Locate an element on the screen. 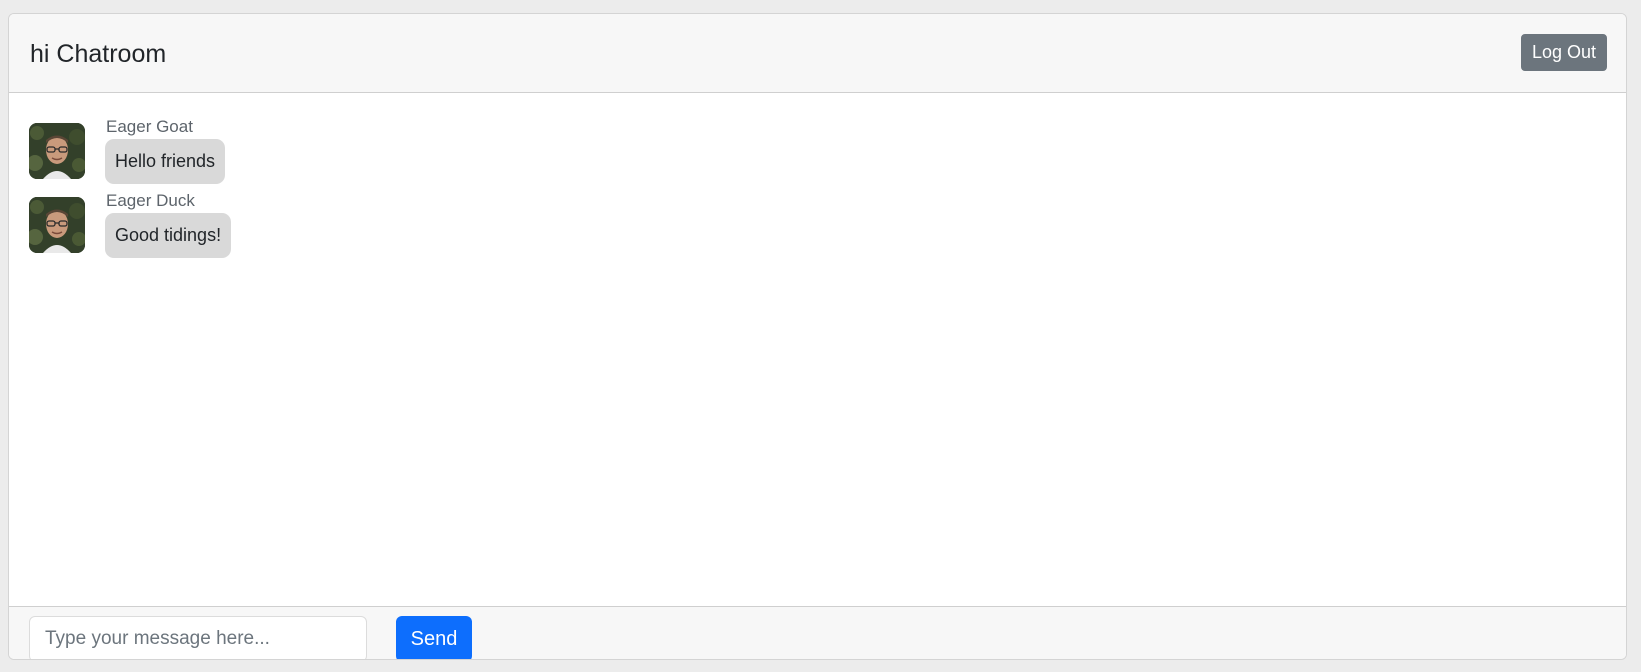  message-bubble: Good tidings! is located at coordinates (168, 235).